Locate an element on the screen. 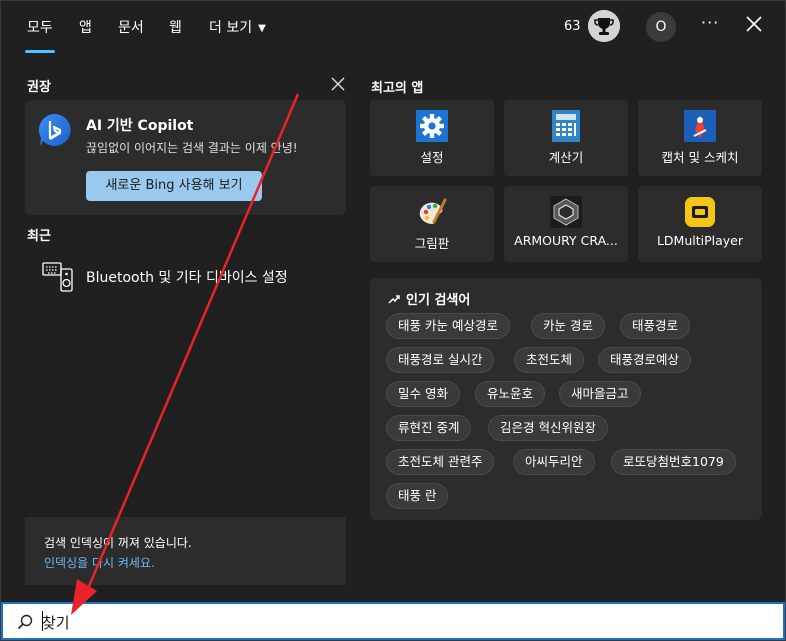  ldmultiplayer-icon is located at coordinates (700, 212).